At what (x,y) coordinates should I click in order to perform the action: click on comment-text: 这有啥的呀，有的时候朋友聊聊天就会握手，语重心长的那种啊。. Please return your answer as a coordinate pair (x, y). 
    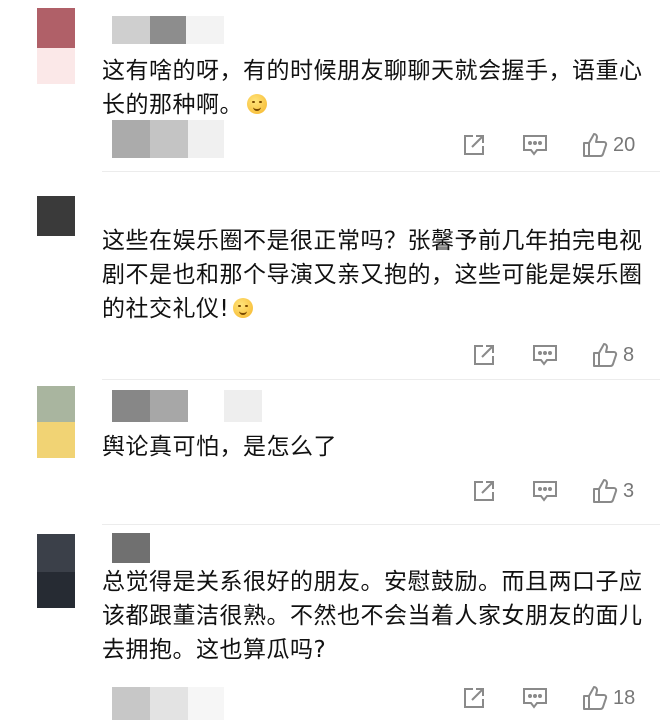
    Looking at the image, I should click on (372, 88).